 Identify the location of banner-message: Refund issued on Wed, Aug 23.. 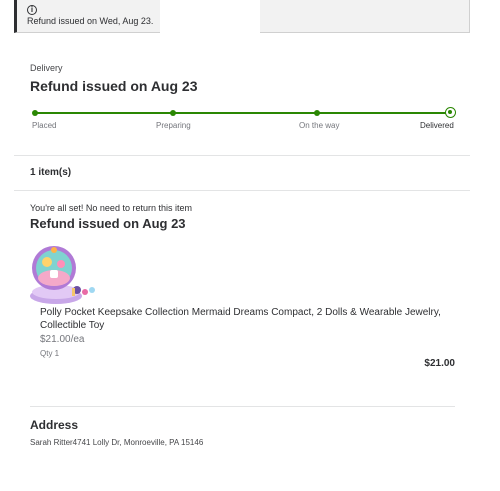
(90, 21).